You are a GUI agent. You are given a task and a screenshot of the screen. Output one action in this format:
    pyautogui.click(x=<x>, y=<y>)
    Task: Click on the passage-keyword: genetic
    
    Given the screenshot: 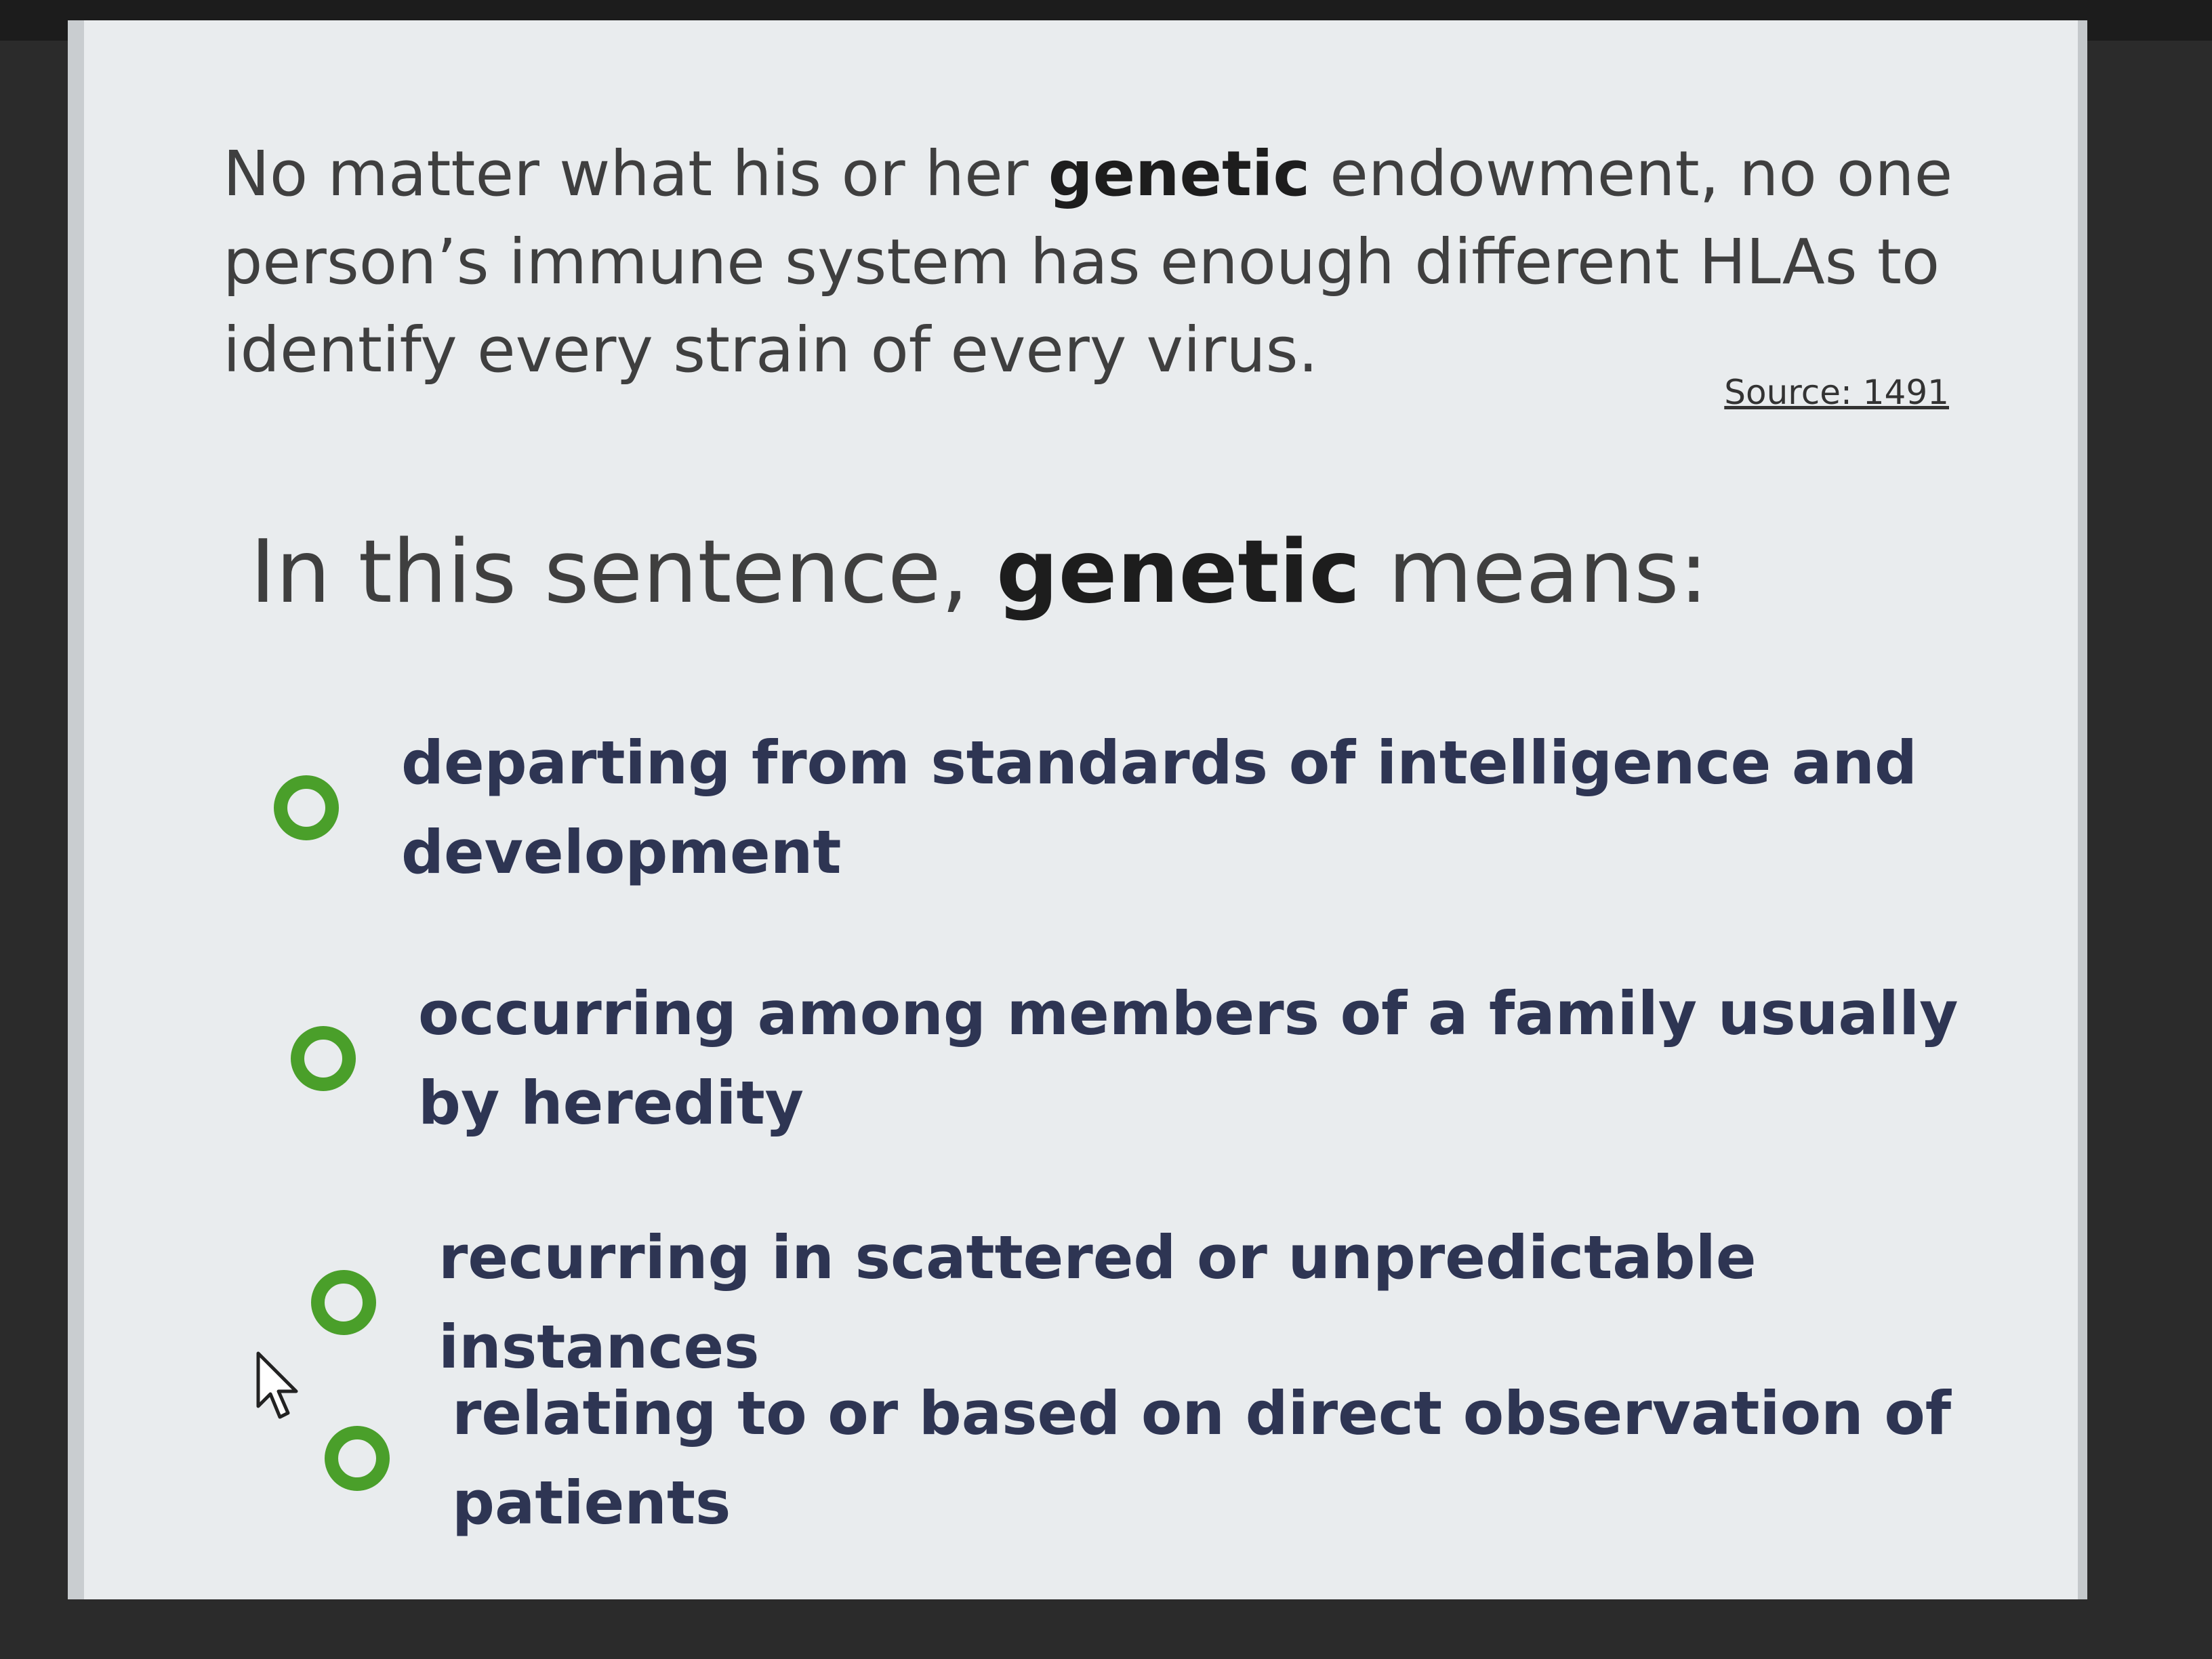 What is the action you would take?
    pyautogui.click(x=1179, y=174)
    